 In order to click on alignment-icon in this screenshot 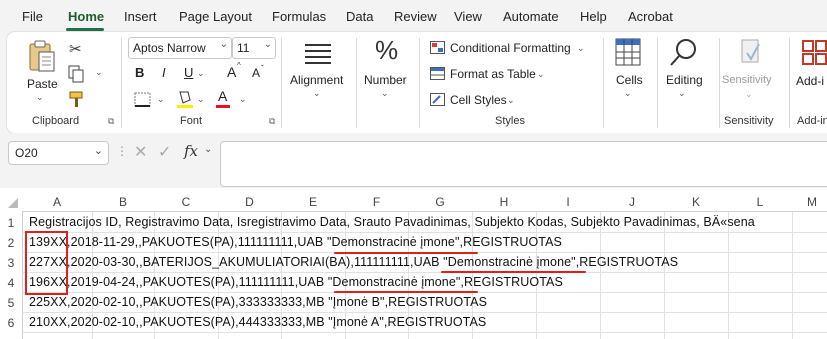, I will do `click(318, 55)`.